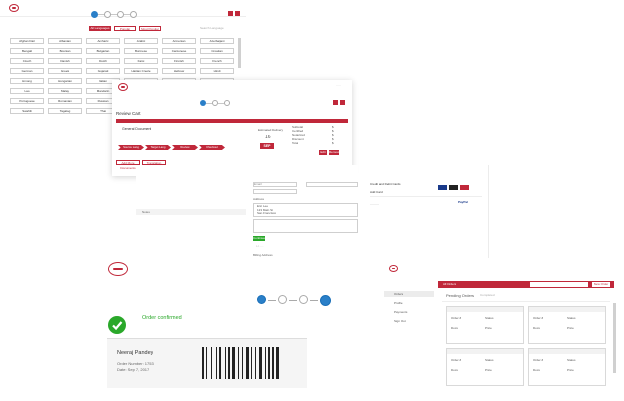 The height and width of the screenshot is (401, 624). What do you see at coordinates (141, 71) in the screenshot?
I see `language-option: Haitian Creole` at bounding box center [141, 71].